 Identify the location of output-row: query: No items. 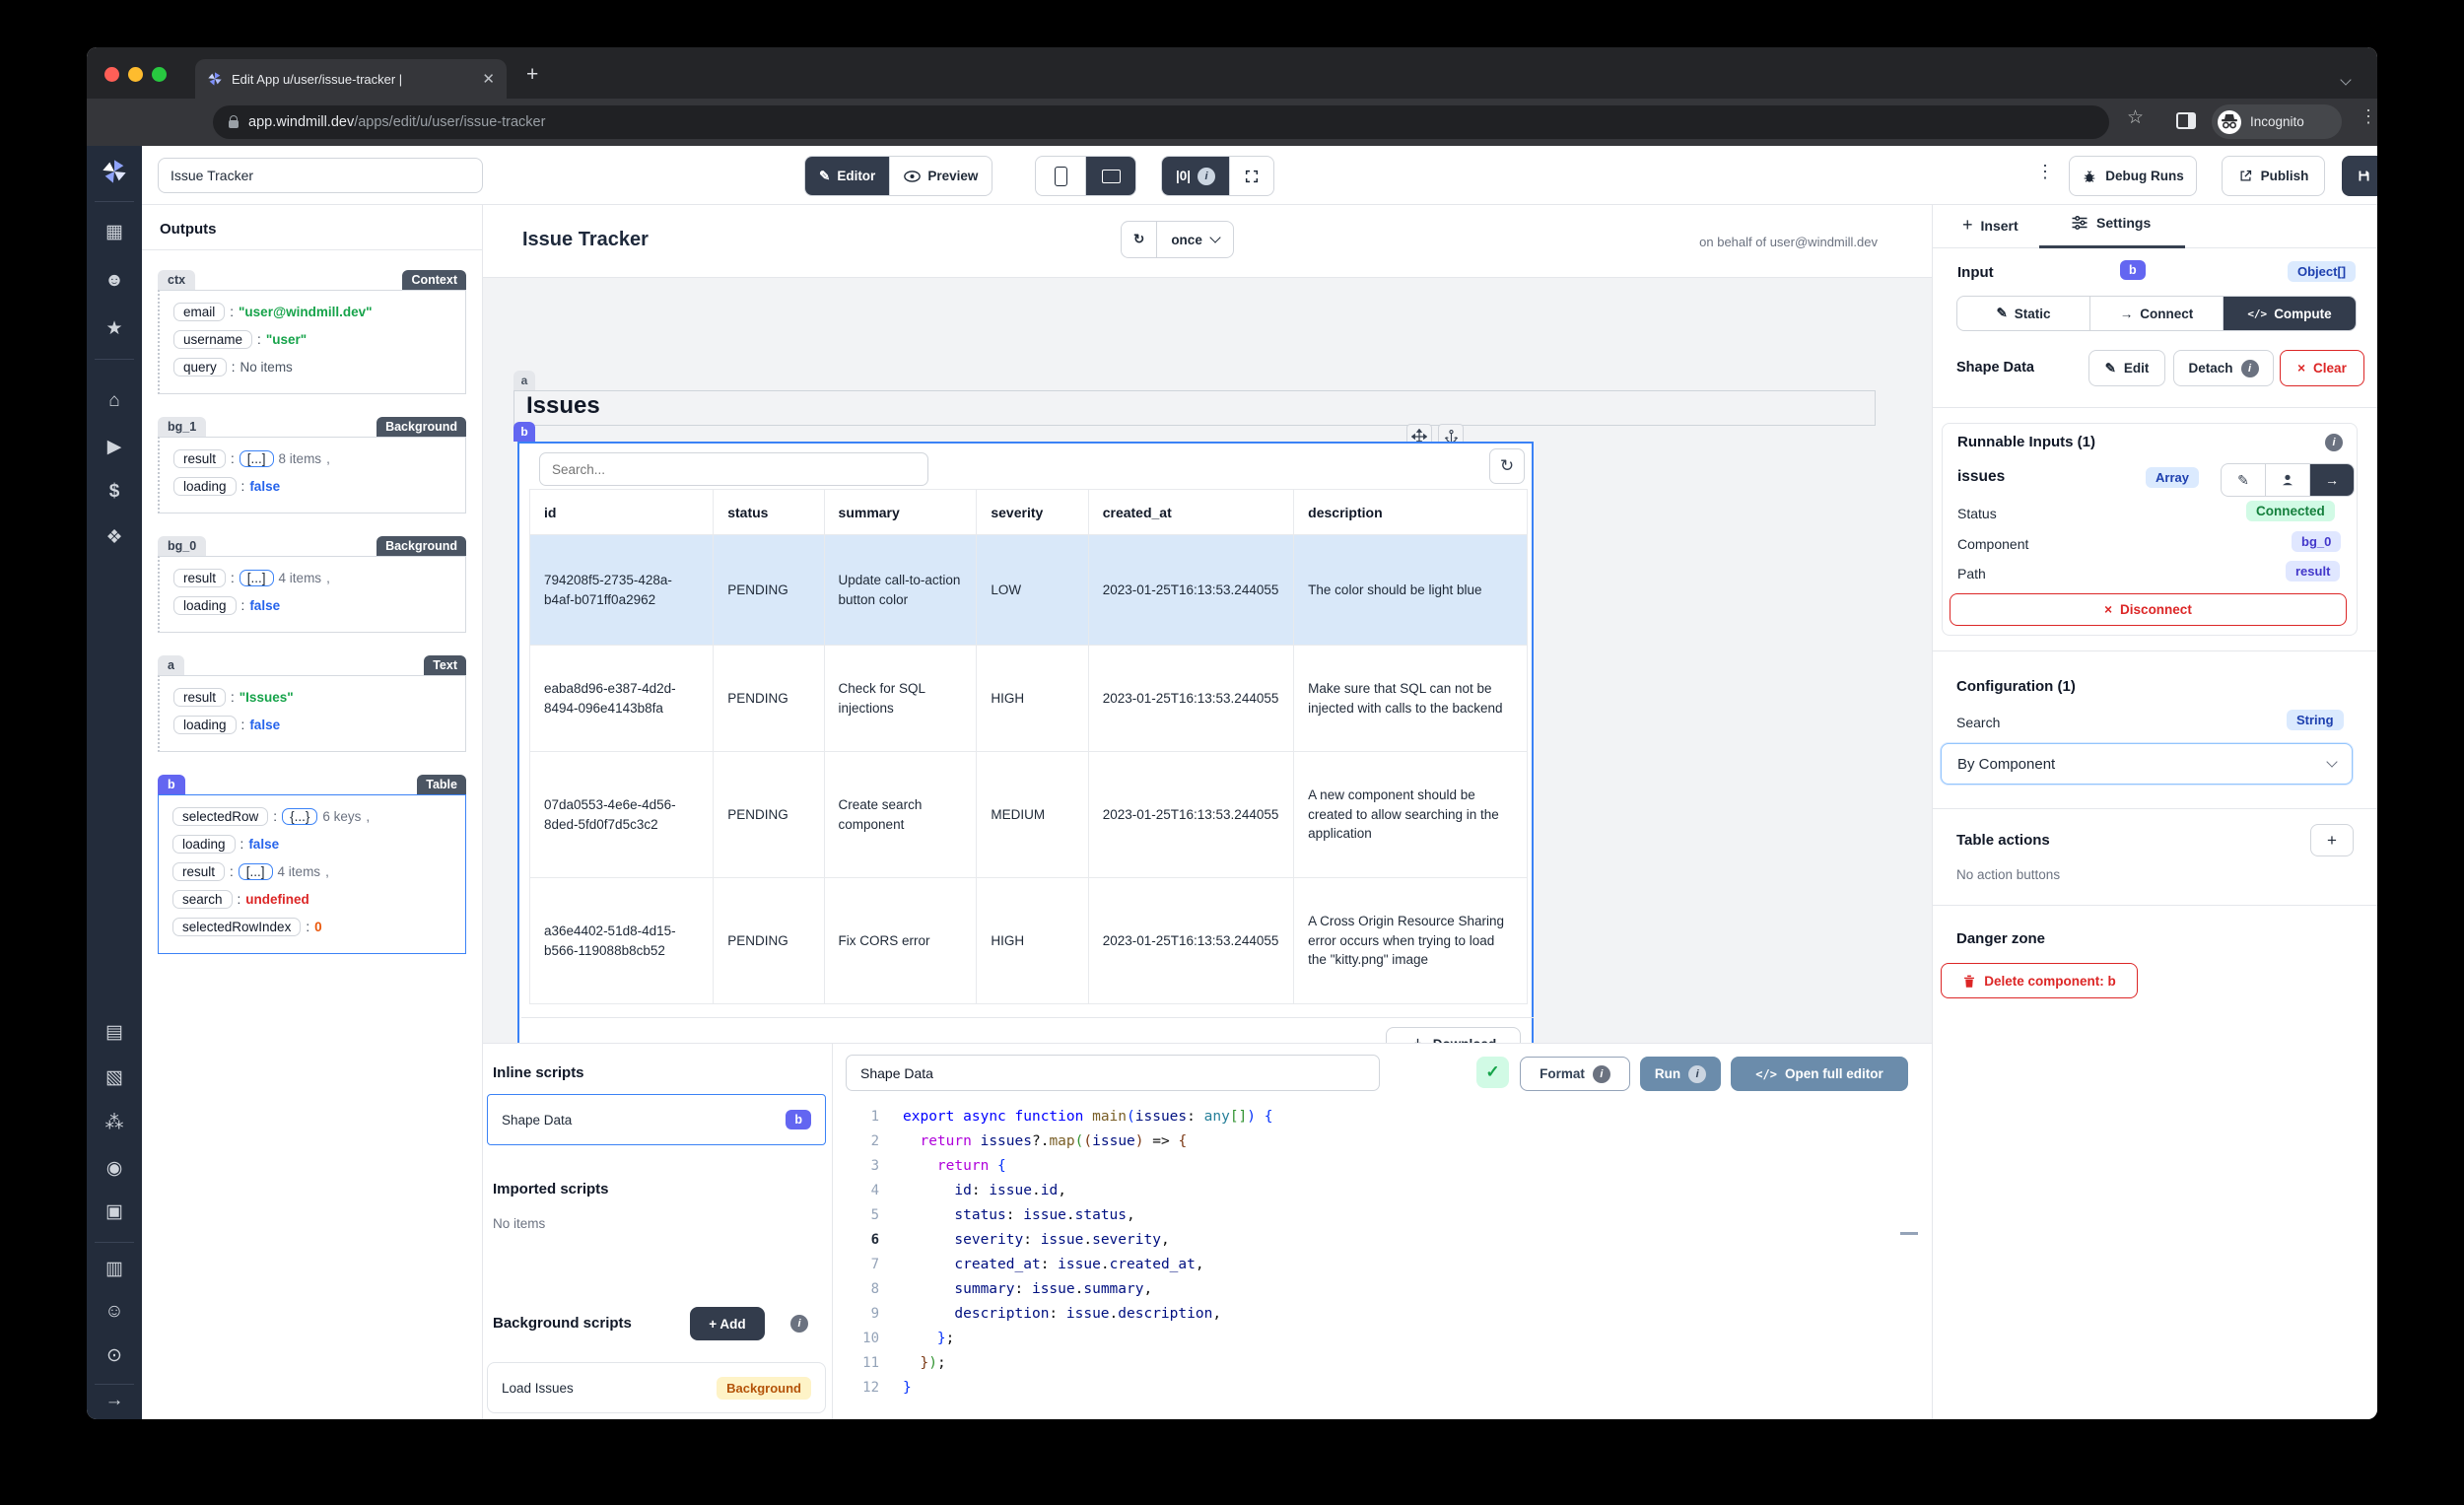
(313, 367).